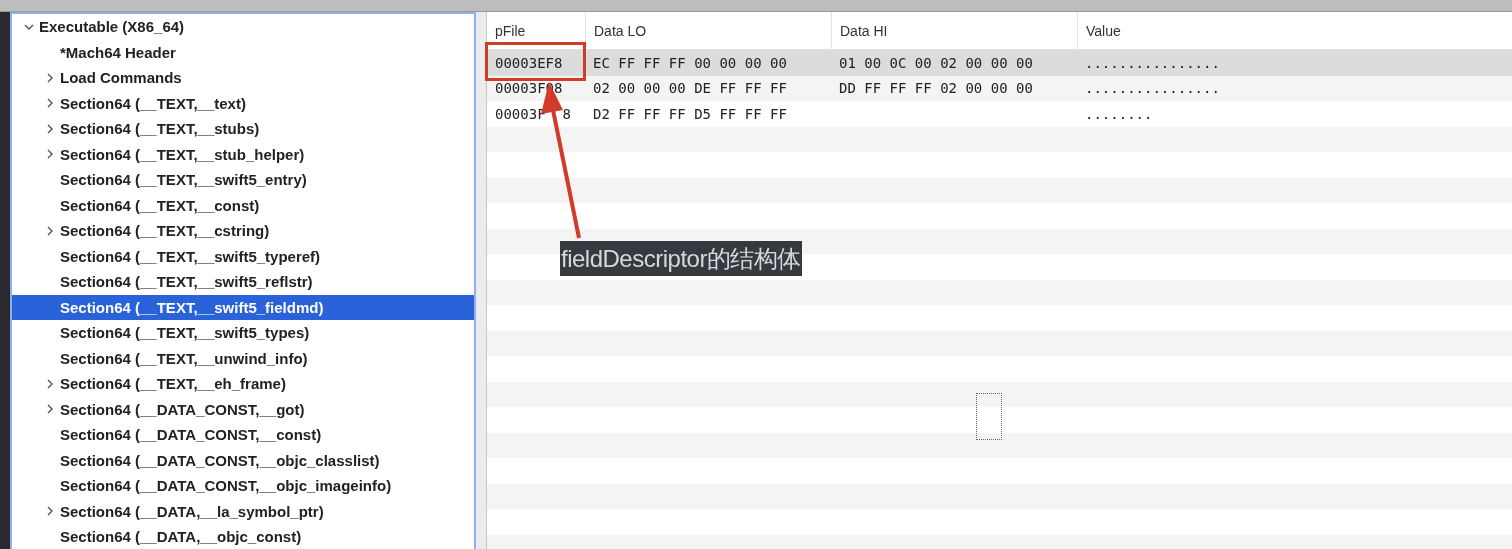  I want to click on table-cell-text: DD FF FF FF 02 00 00 00, so click(936, 88).